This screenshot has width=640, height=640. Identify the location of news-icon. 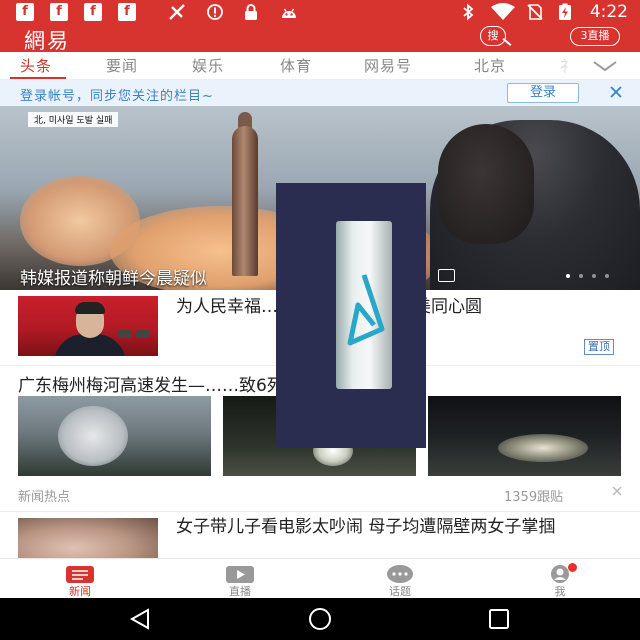
(80, 574).